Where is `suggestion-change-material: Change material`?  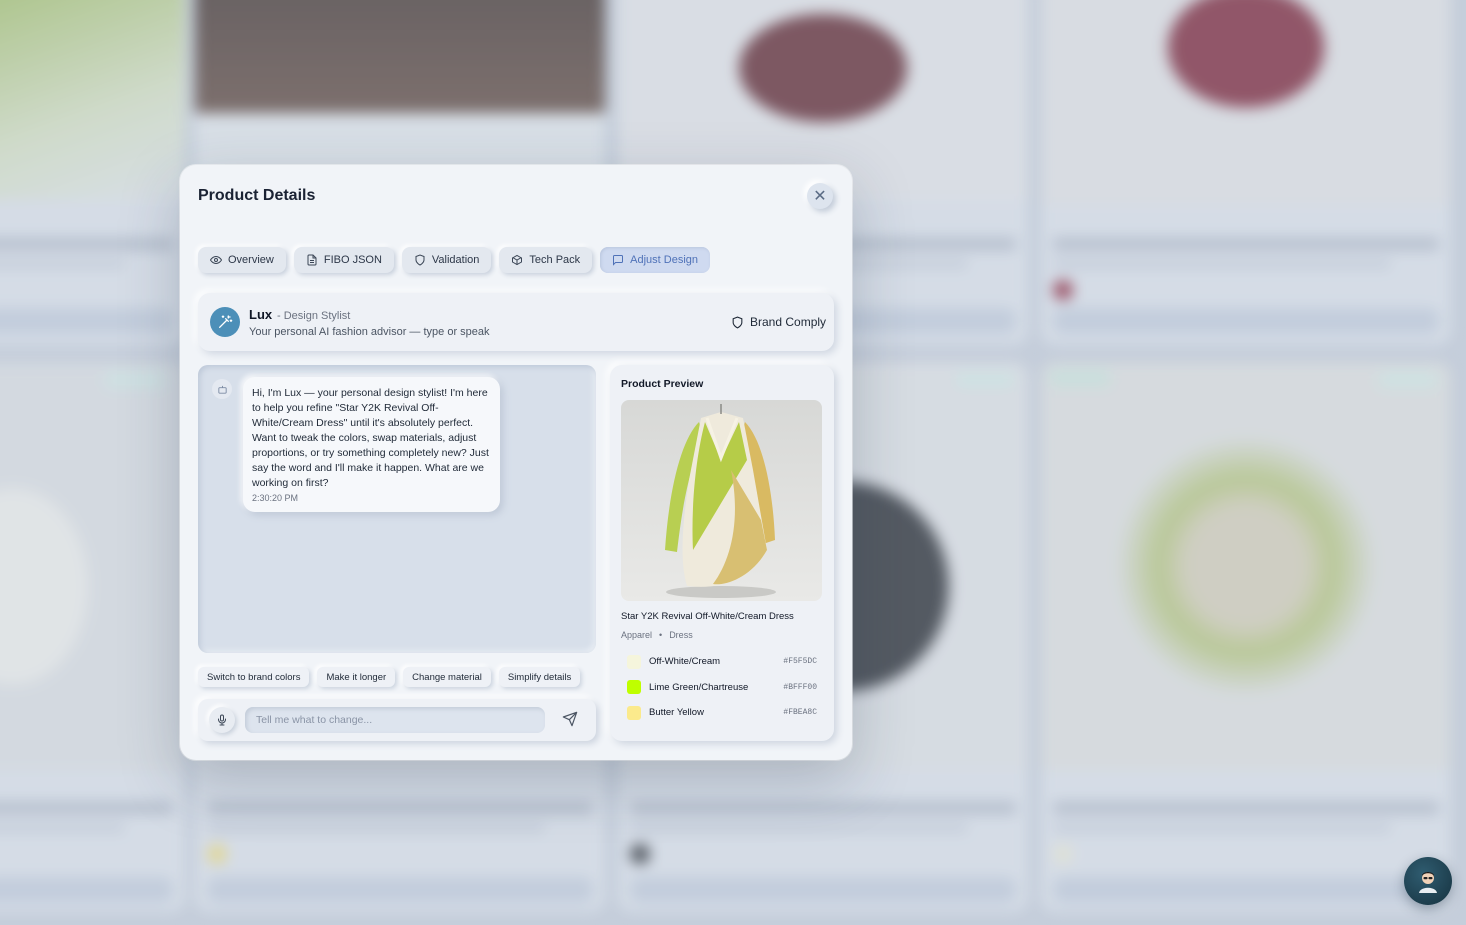
suggestion-change-material: Change material is located at coordinates (447, 677).